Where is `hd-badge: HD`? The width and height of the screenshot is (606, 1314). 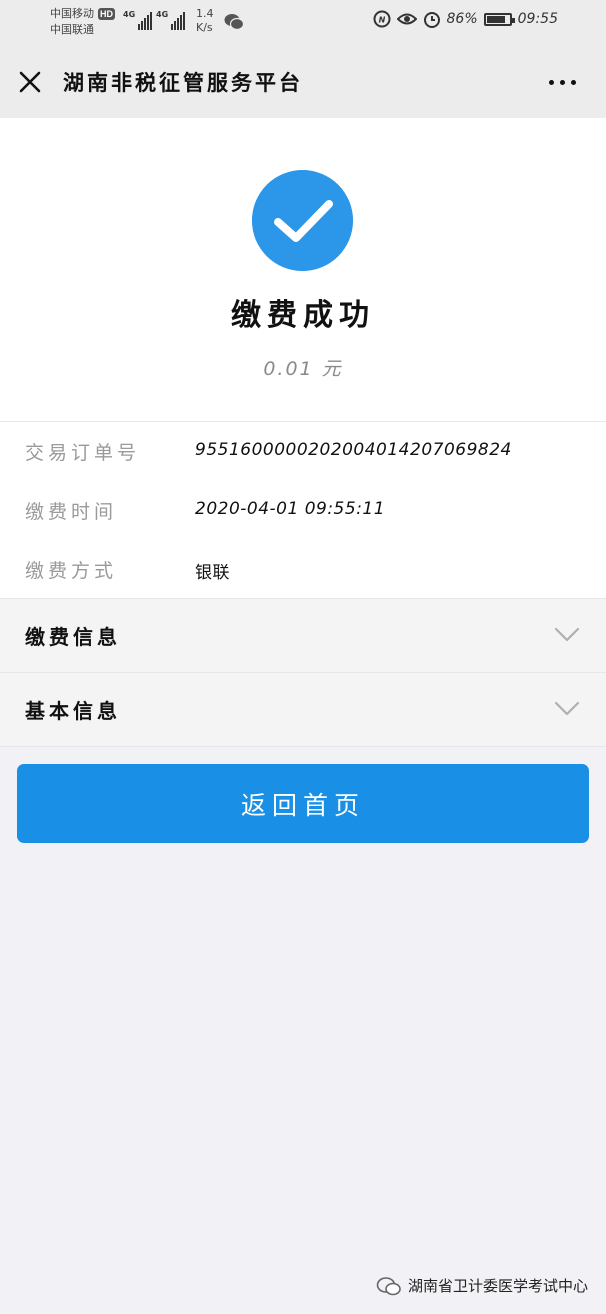 hd-badge: HD is located at coordinates (106, 14).